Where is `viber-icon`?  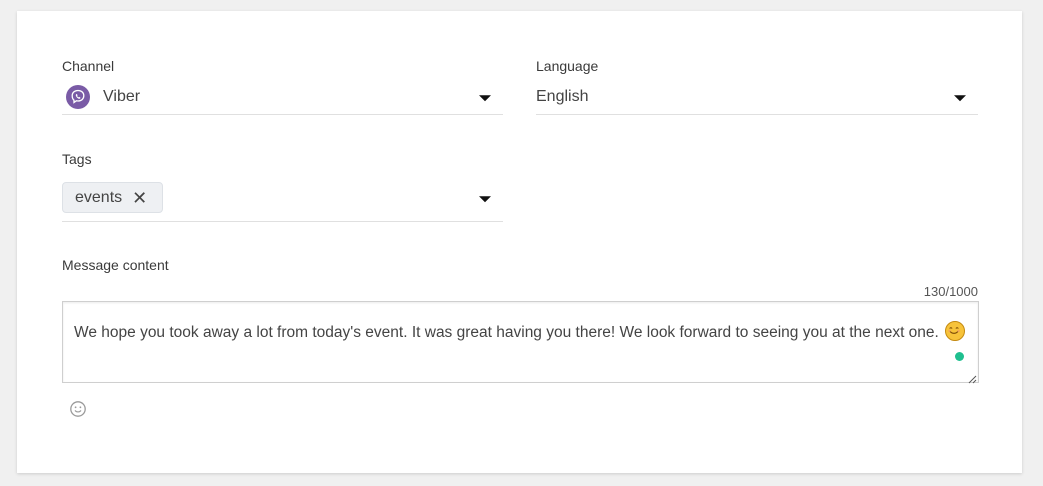 viber-icon is located at coordinates (78, 97).